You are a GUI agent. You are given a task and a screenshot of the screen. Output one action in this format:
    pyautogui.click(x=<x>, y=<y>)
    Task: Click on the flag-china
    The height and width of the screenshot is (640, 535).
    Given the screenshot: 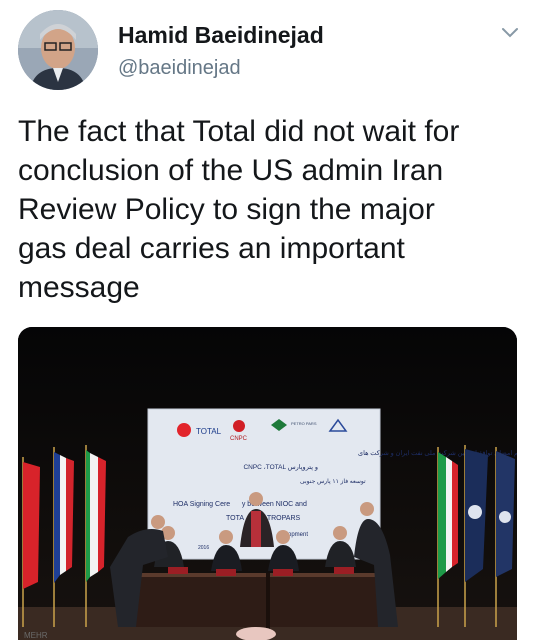 What is the action you would take?
    pyautogui.click(x=31, y=525)
    